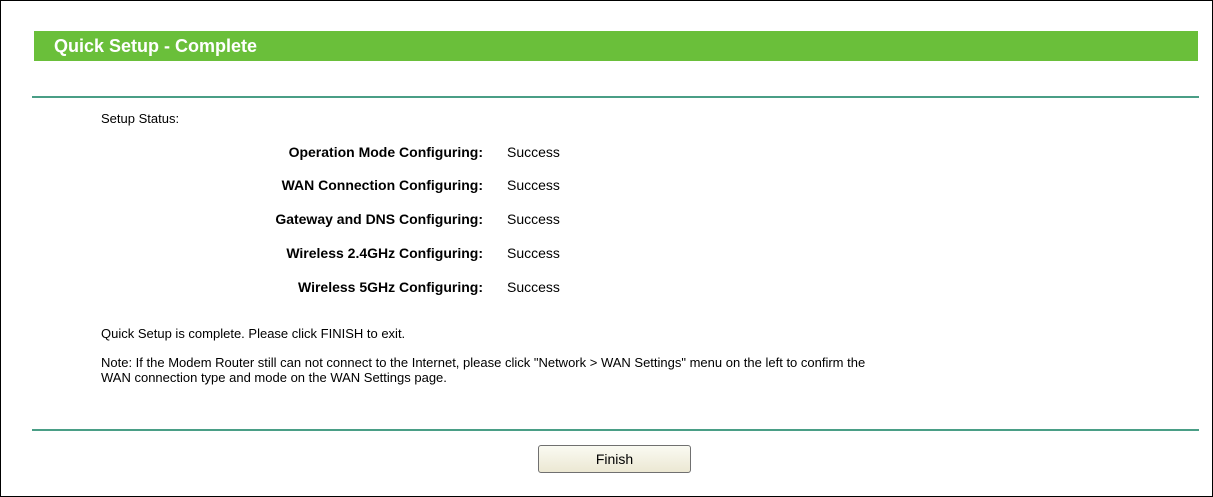  I want to click on status-label: Gateway and DNS Configuring:, so click(379, 219).